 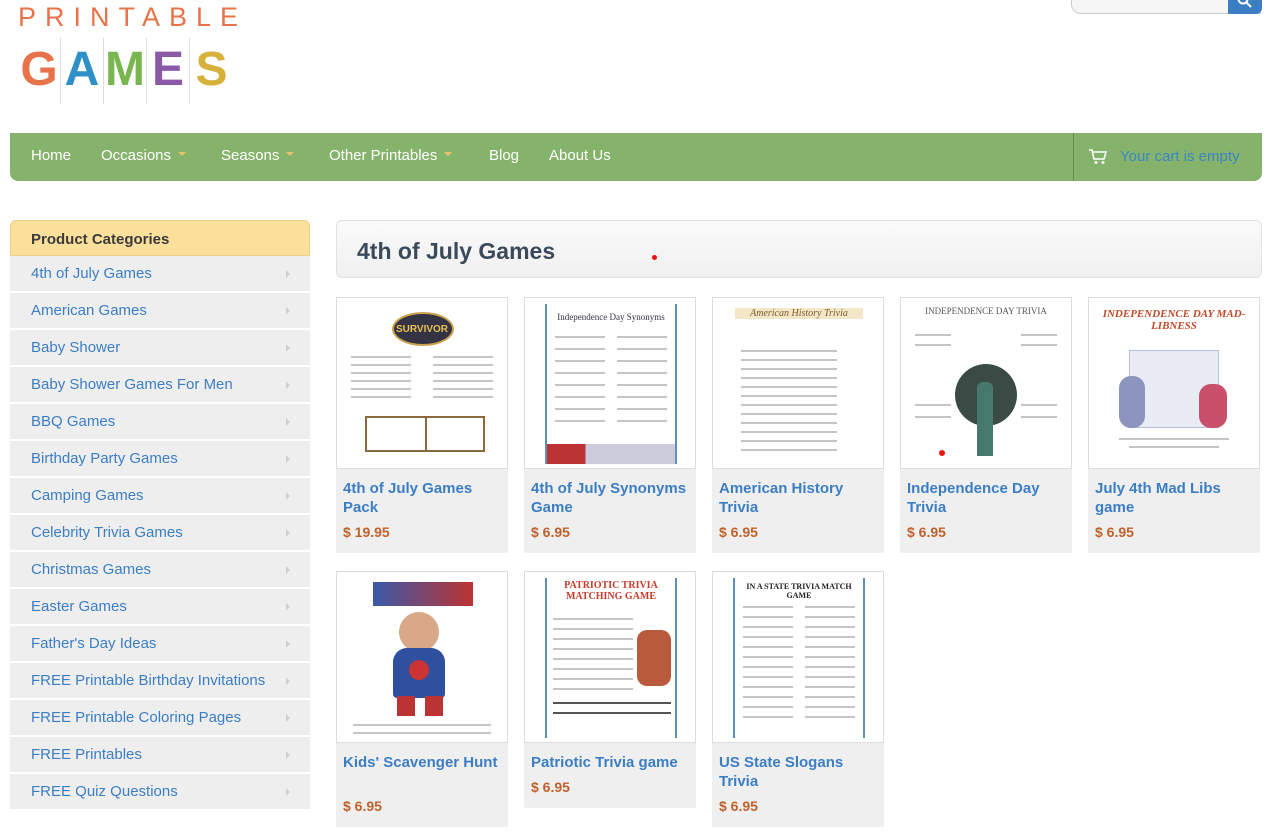 I want to click on product-name: Kids' Scavenger Hunt, so click(x=423, y=762).